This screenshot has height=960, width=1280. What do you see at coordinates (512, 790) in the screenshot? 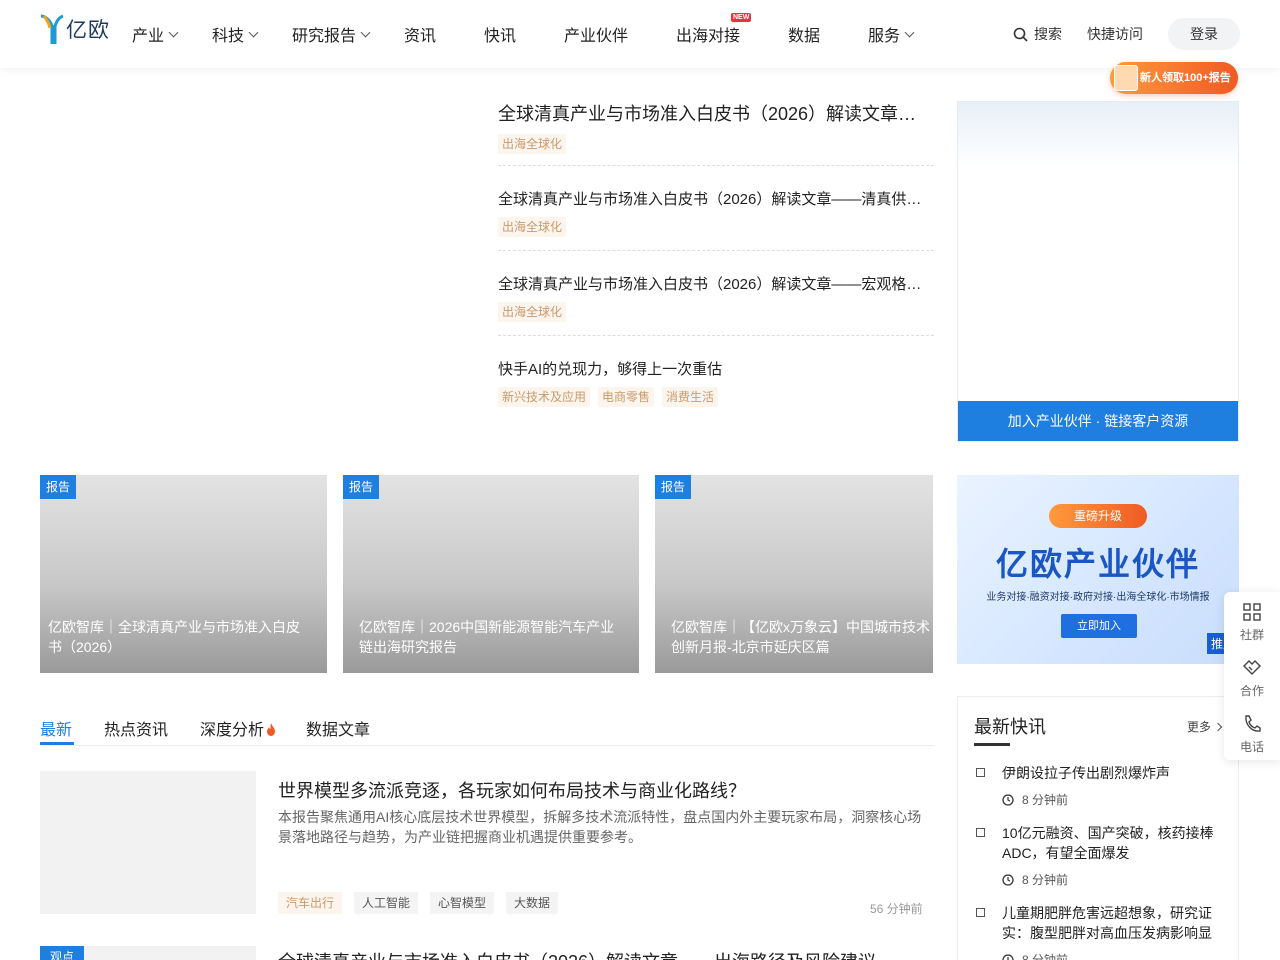
I see `article-title: 世界模型多流派竞逐，各玩家如何布局技术与商业化路线？` at bounding box center [512, 790].